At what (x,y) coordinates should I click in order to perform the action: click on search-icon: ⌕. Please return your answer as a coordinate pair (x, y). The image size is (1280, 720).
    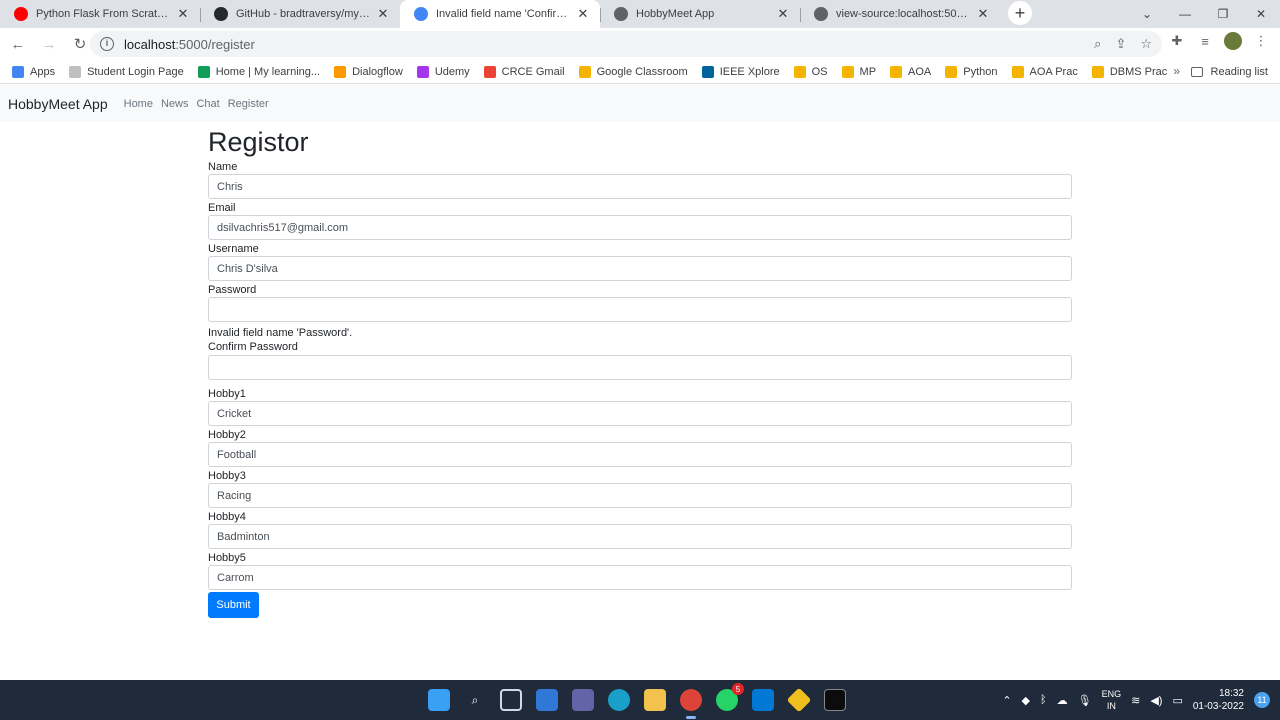
    Looking at the image, I should click on (475, 700).